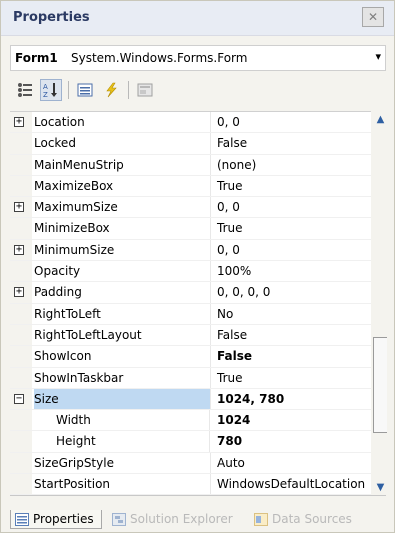  I want to click on data-sources-icon, so click(261, 519).